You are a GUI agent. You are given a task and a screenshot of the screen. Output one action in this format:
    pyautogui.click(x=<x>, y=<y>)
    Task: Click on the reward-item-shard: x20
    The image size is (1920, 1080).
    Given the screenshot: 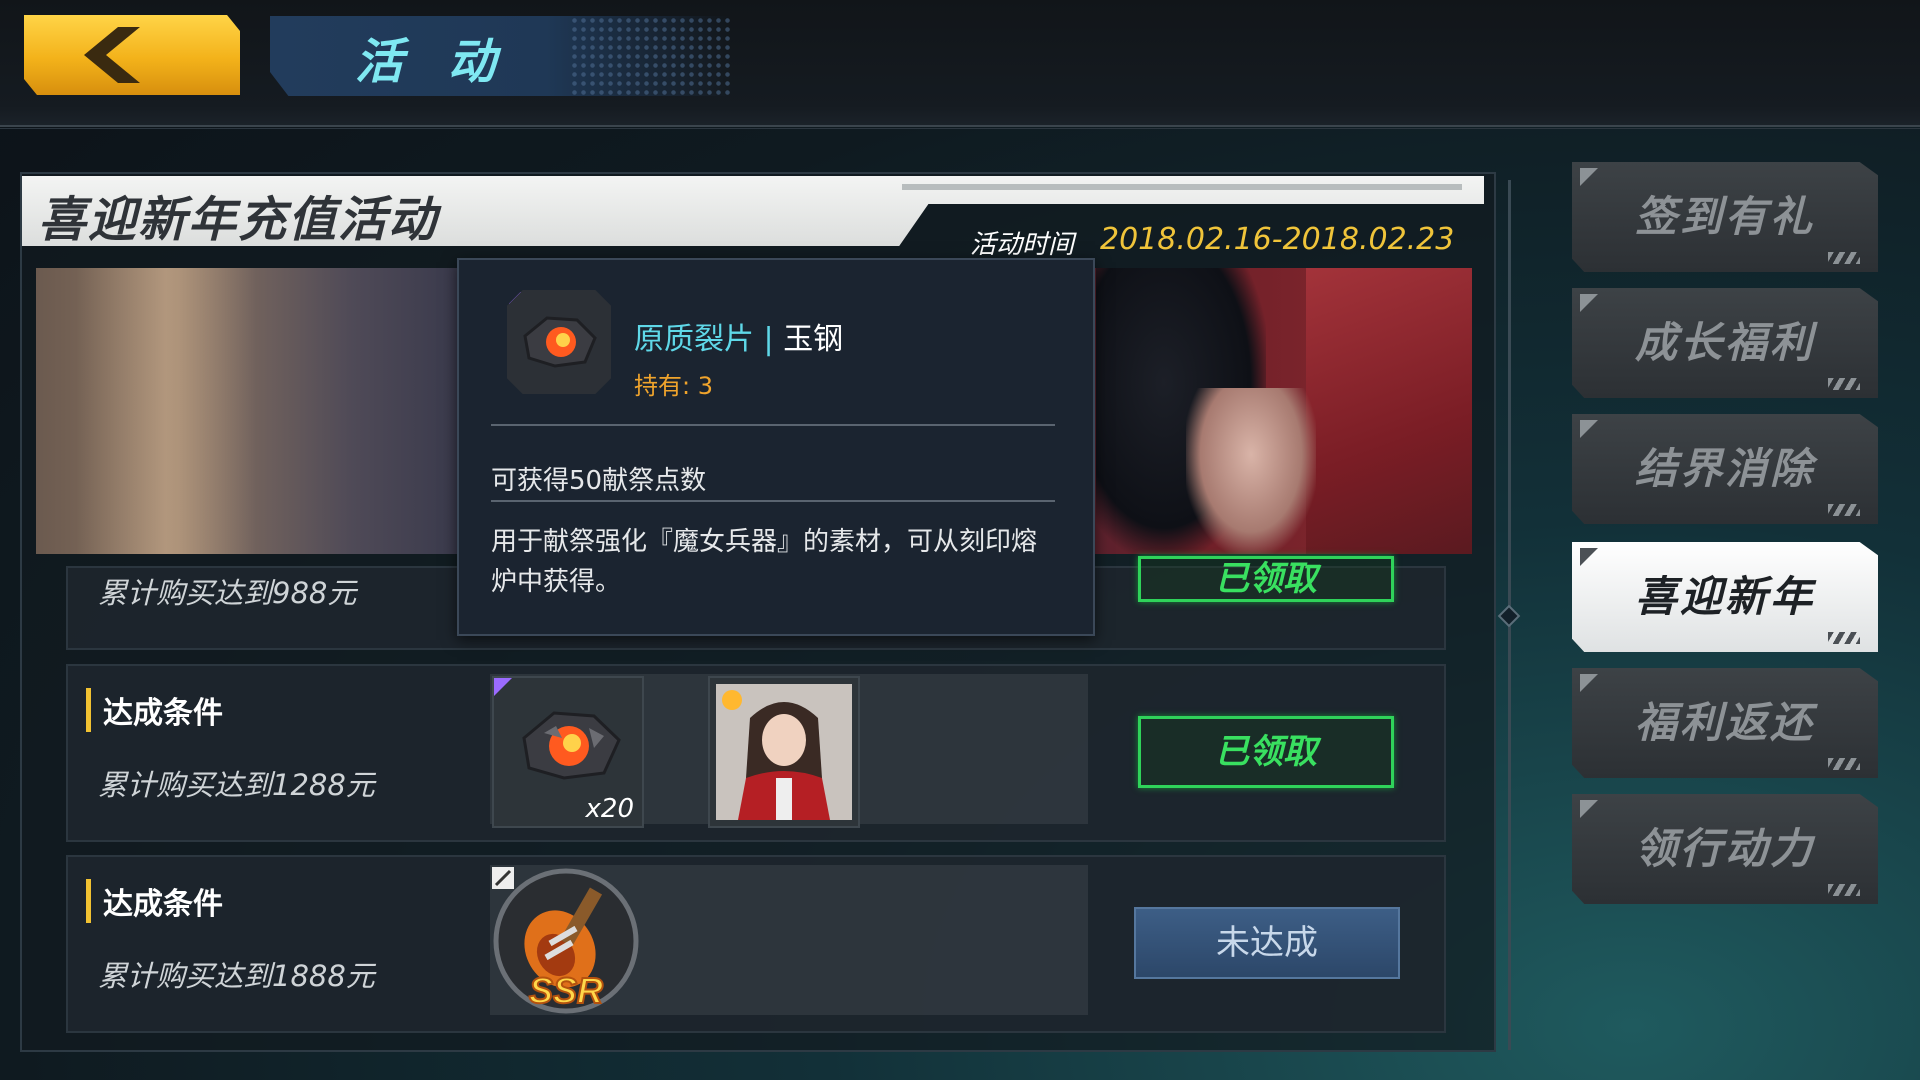 What is the action you would take?
    pyautogui.click(x=568, y=752)
    